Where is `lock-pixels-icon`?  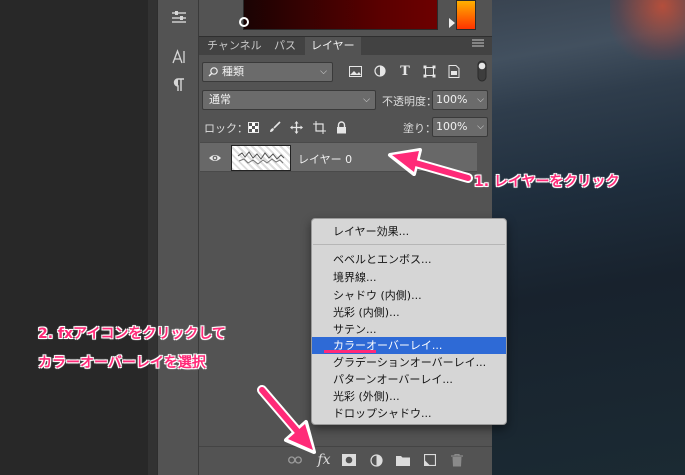
lock-pixels-icon is located at coordinates (253, 127).